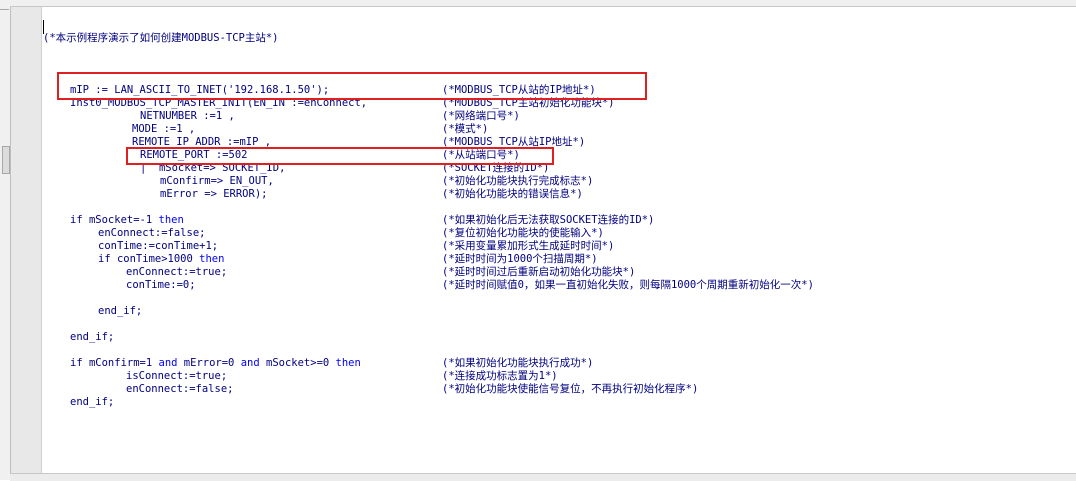 The height and width of the screenshot is (481, 1076). I want to click on highlight-box-port-line, so click(340, 156).